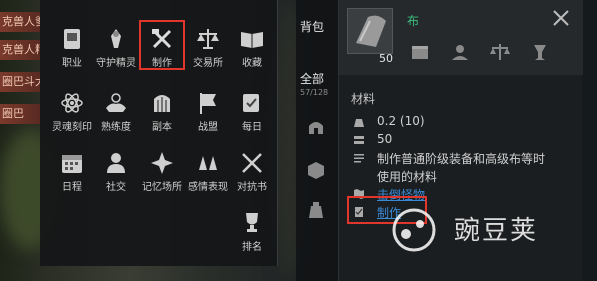 This screenshot has width=597, height=281. What do you see at coordinates (162, 103) in the screenshot?
I see `gate-icon` at bounding box center [162, 103].